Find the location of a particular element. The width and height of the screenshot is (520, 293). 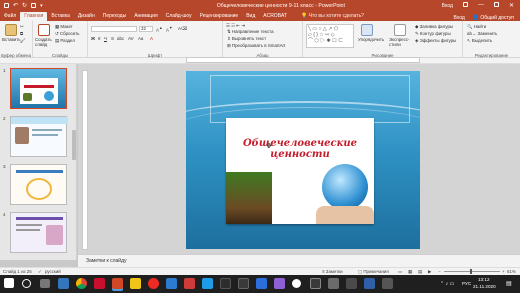

slide-title: Общечеловеческие ценности is located at coordinates (300, 149).